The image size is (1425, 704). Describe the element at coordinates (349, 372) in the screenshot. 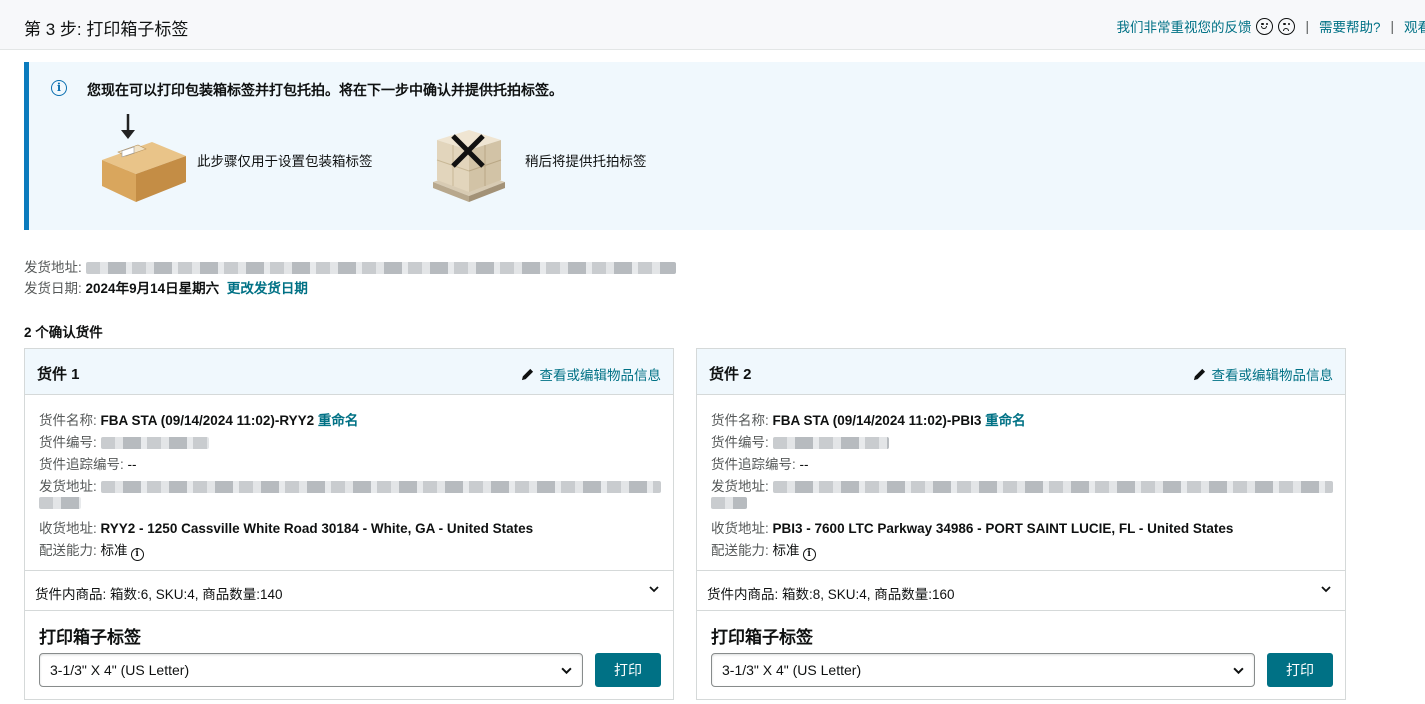

I see `card-header: 货件 1 查看或编辑物品信息` at that location.